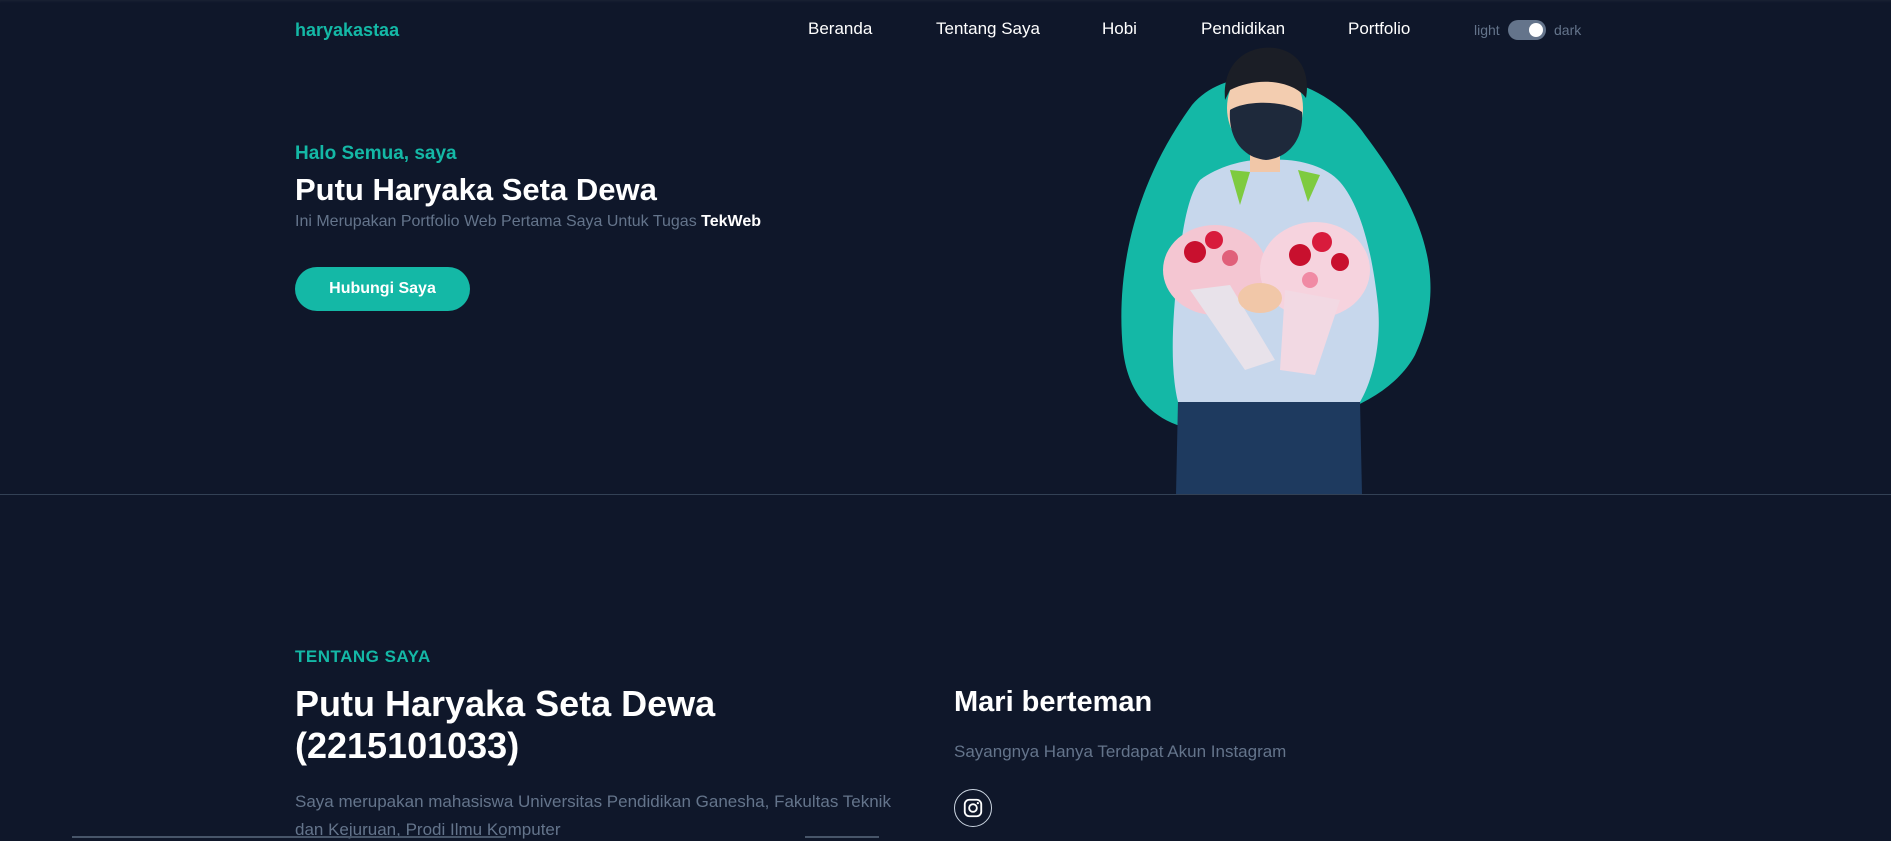 This screenshot has width=1891, height=841. Describe the element at coordinates (1487, 30) in the screenshot. I see `toggle-light-label: light` at that location.